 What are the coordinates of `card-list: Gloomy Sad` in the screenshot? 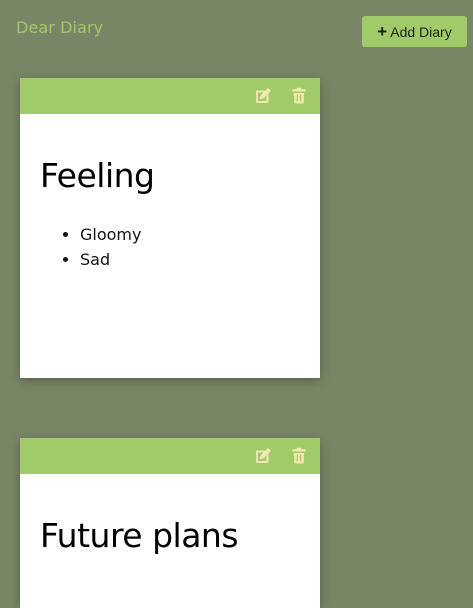 It's located at (170, 247).